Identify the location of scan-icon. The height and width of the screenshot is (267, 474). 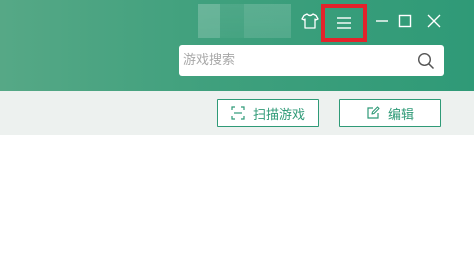
(238, 113).